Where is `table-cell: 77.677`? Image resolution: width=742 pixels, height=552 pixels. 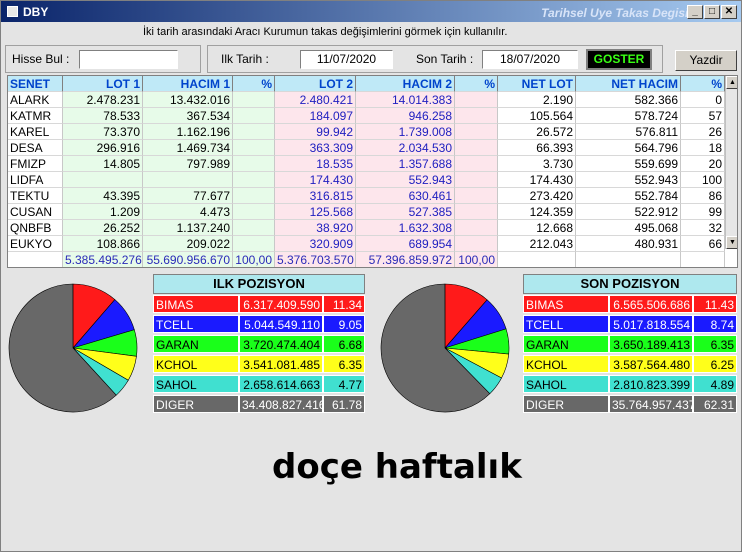 table-cell: 77.677 is located at coordinates (188, 196).